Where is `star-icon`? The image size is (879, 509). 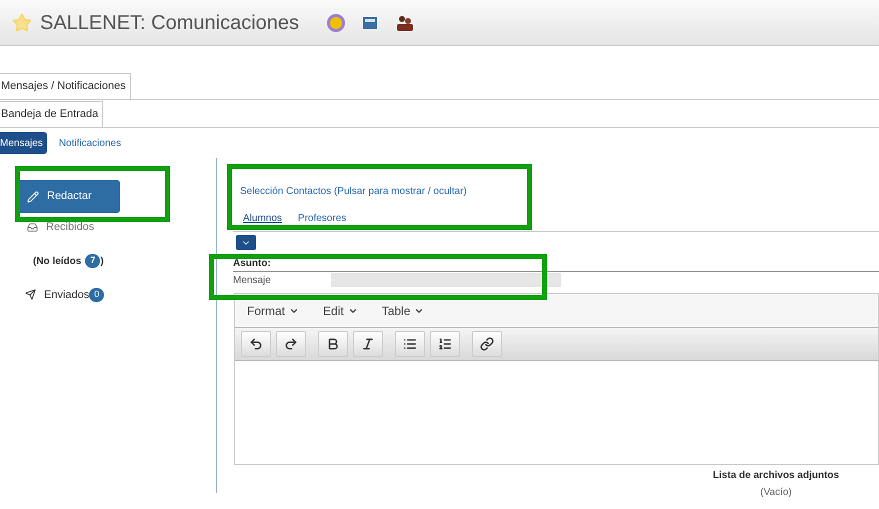
star-icon is located at coordinates (22, 22).